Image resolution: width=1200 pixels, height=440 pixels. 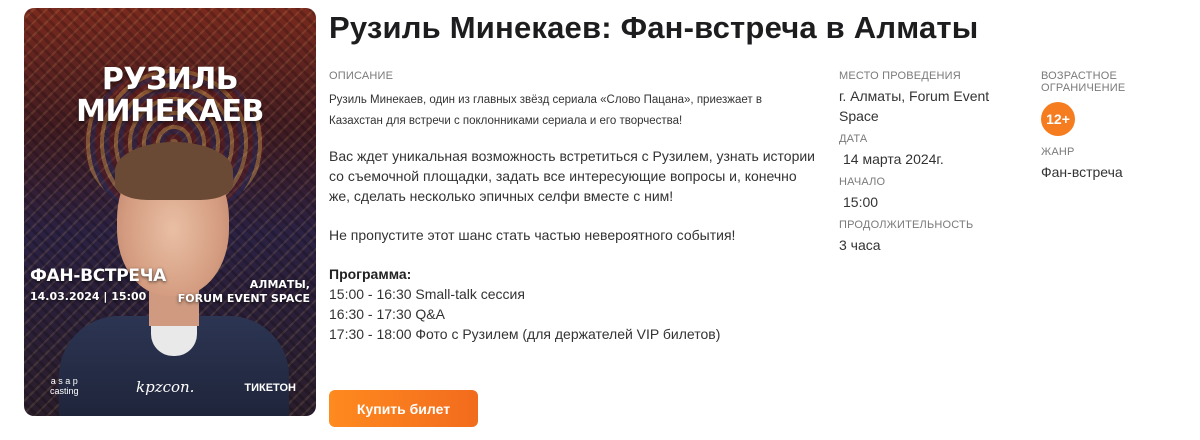 What do you see at coordinates (1058, 152) in the screenshot?
I see `genre-label: ЖАНР` at bounding box center [1058, 152].